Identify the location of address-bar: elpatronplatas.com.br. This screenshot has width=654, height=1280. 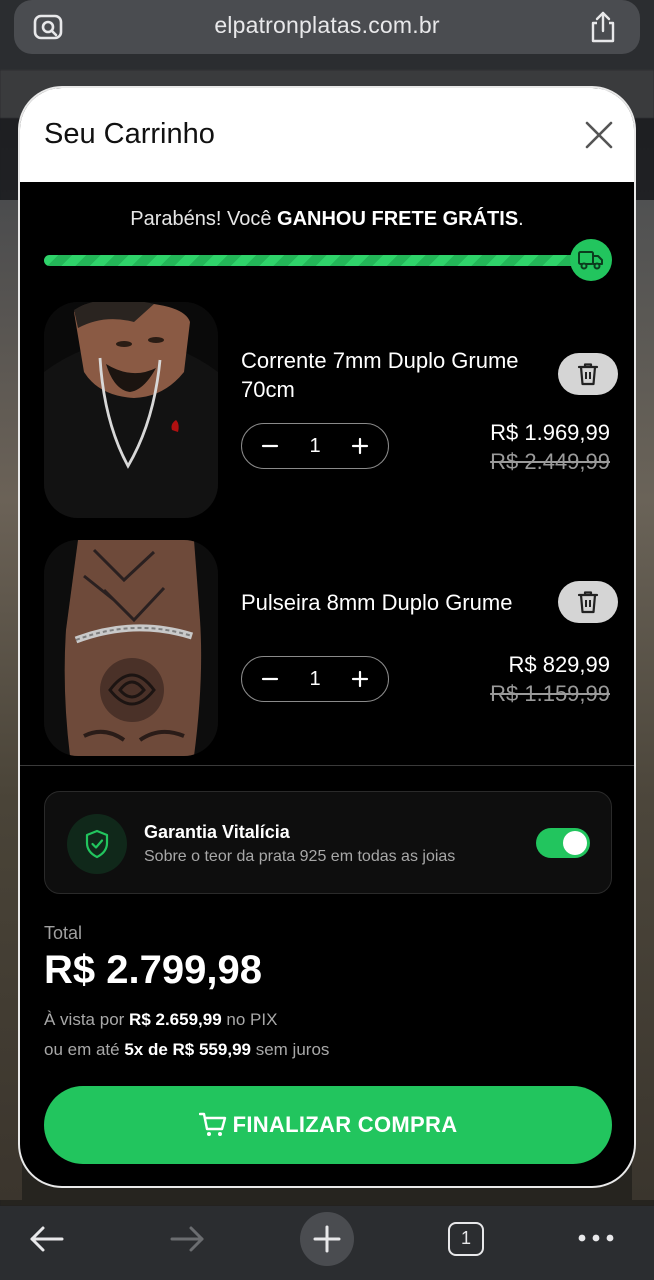
(327, 27).